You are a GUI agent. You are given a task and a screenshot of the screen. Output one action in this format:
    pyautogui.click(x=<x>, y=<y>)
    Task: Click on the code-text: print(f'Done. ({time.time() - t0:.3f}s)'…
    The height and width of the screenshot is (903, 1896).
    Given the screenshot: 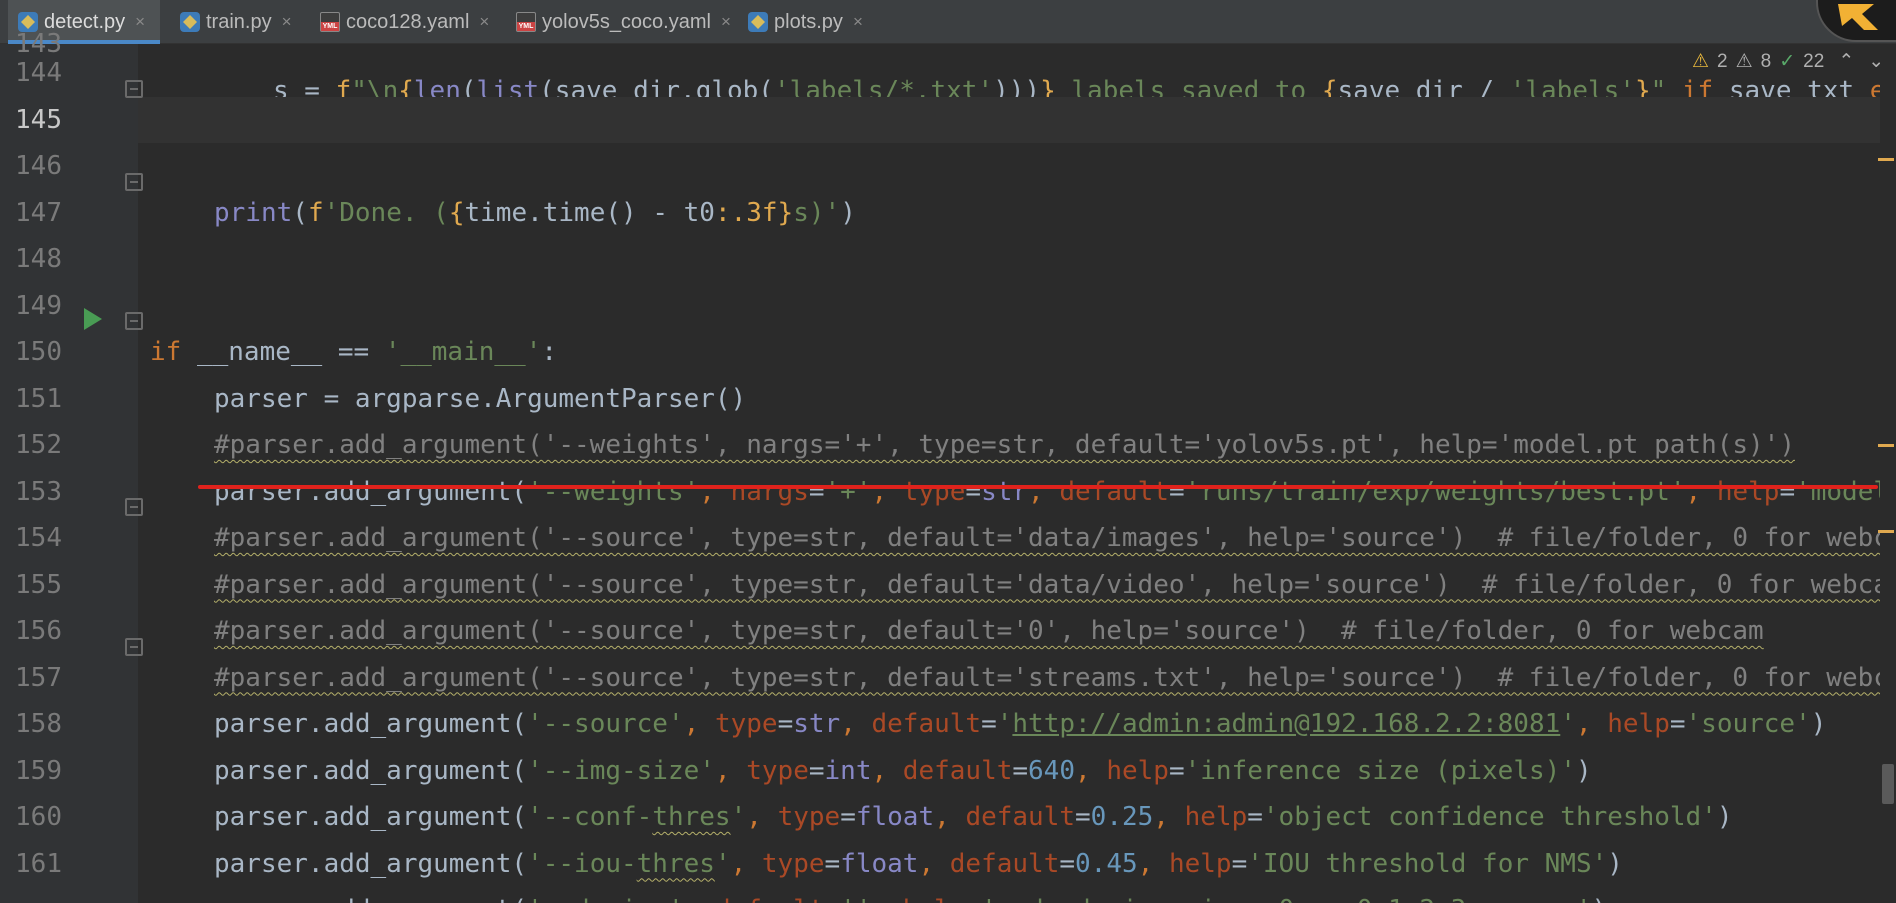 What is the action you would take?
    pyautogui.click(x=535, y=212)
    